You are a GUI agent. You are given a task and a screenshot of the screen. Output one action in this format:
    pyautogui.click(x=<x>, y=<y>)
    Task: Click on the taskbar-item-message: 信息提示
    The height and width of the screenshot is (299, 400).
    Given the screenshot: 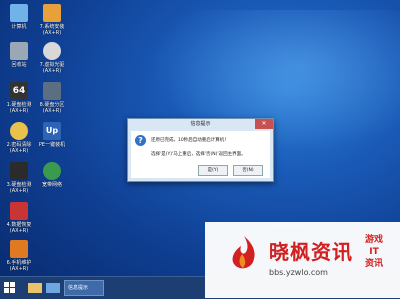 What is the action you would take?
    pyautogui.click(x=84, y=288)
    